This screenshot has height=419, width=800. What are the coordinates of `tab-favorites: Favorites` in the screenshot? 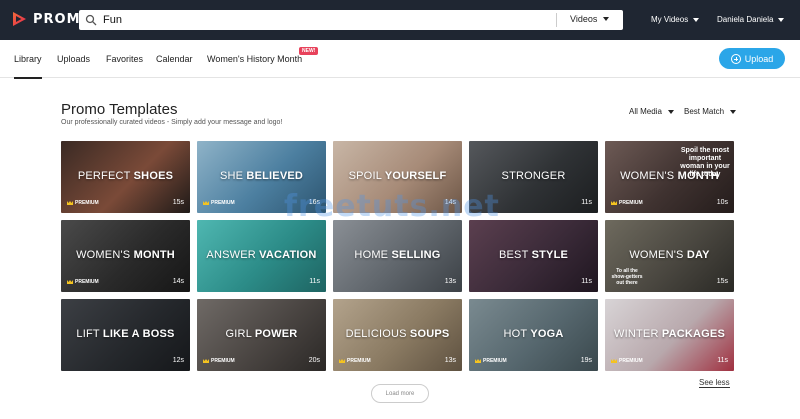 It's located at (124, 59).